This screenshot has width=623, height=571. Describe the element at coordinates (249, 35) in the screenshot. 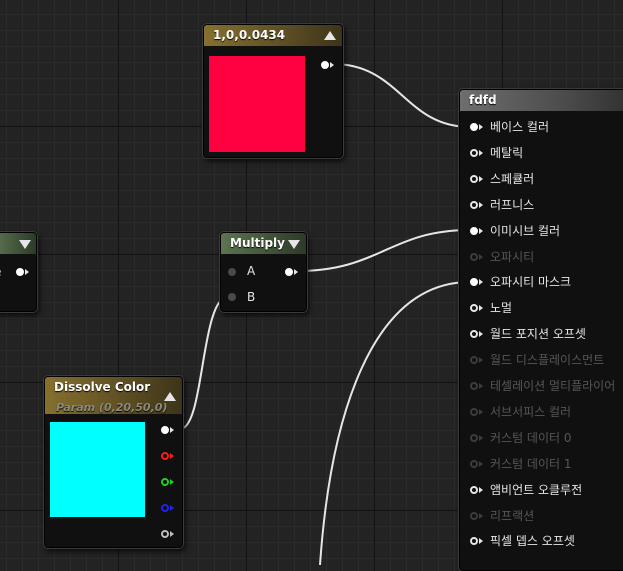

I see `constant-node-title: 1,0,0.0434` at that location.